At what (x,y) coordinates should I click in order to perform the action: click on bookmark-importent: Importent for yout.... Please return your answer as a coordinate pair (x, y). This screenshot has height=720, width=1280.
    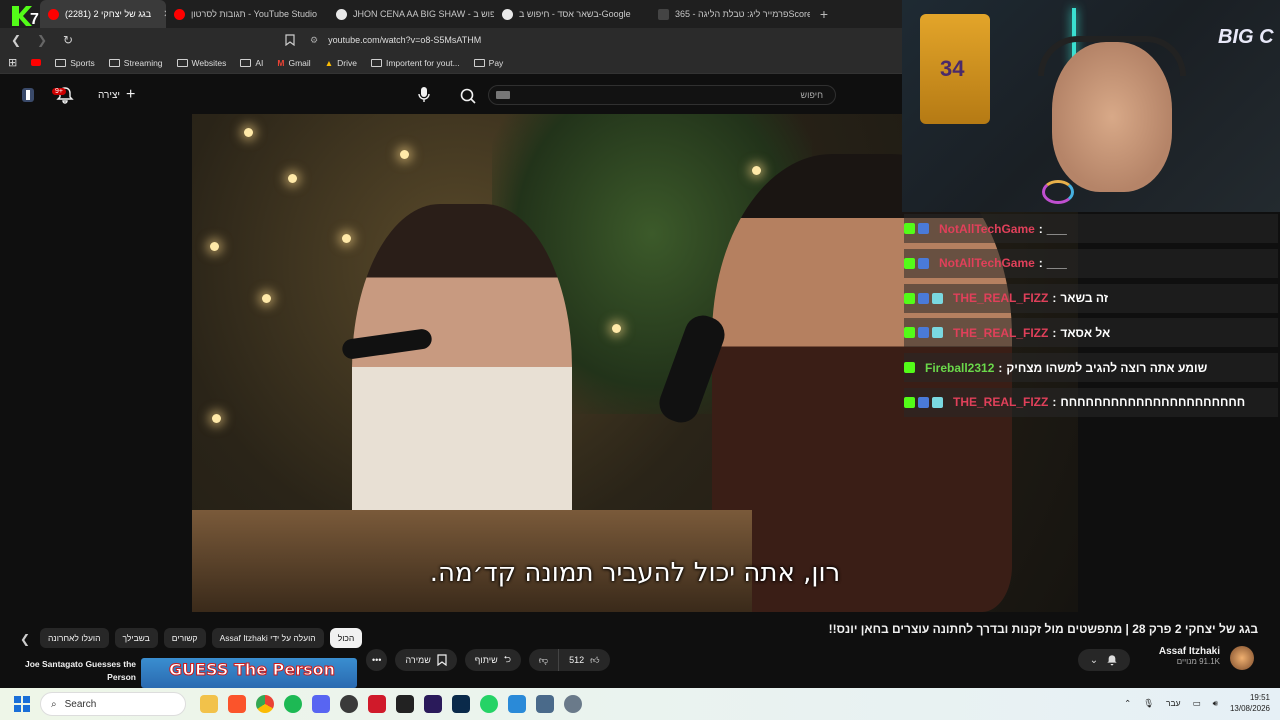
    Looking at the image, I should click on (415, 63).